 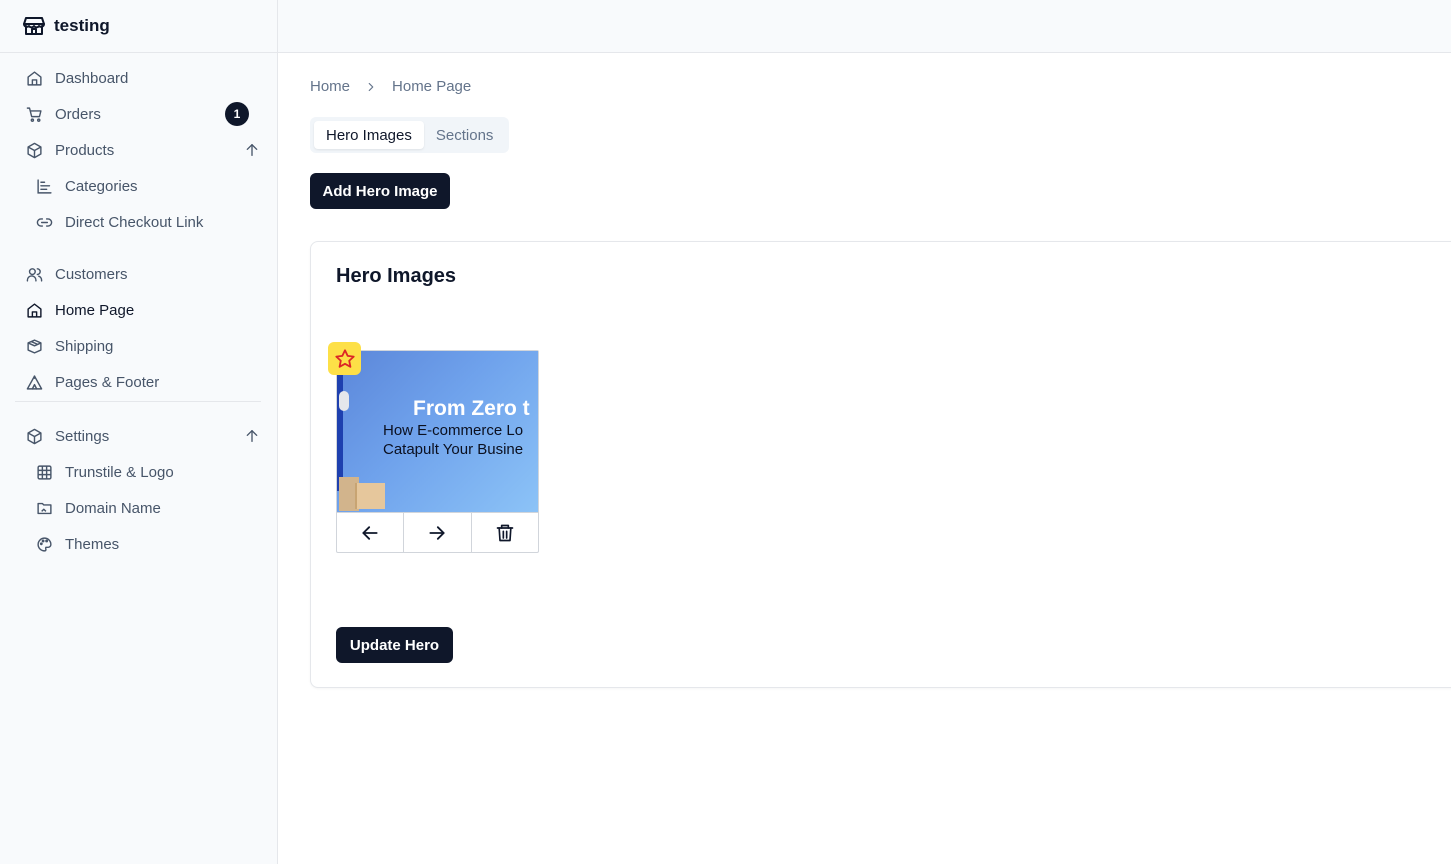 What do you see at coordinates (44, 222) in the screenshot?
I see `link-icon` at bounding box center [44, 222].